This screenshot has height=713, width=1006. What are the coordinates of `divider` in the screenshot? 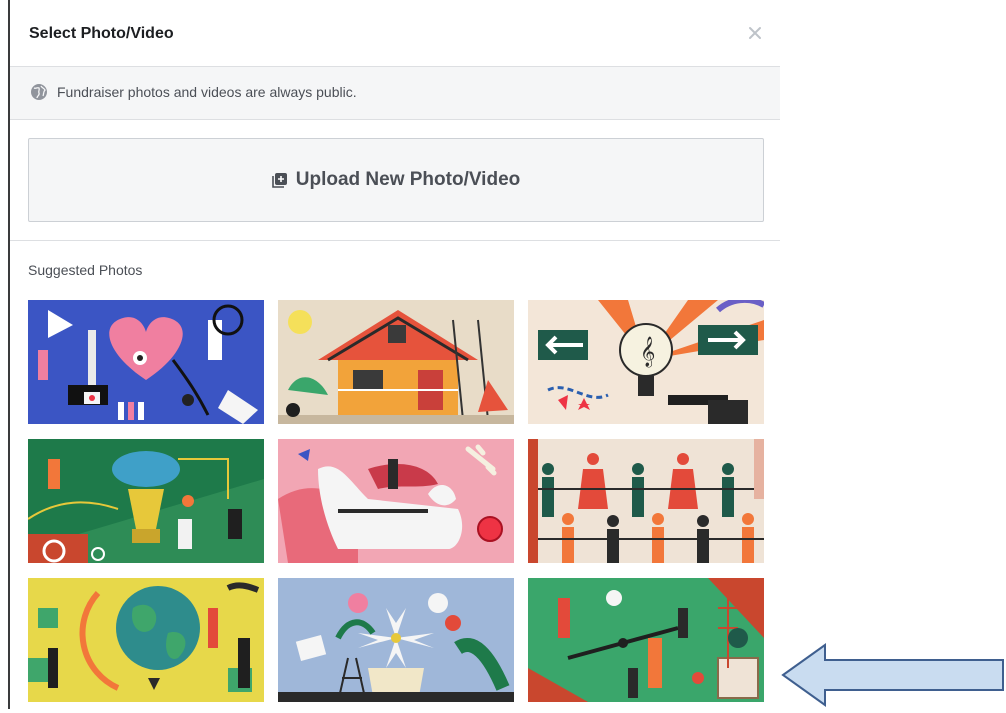 It's located at (395, 240).